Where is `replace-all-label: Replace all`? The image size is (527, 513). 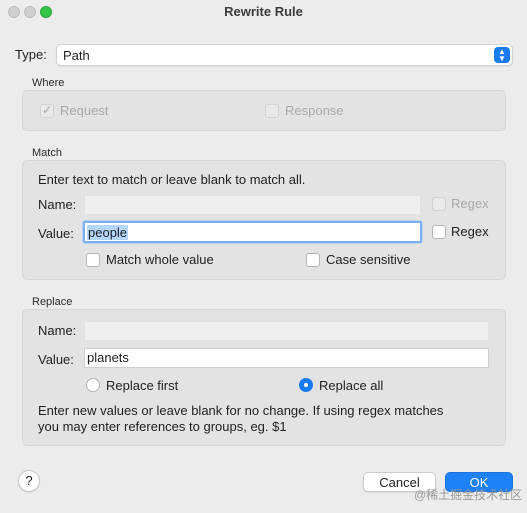 replace-all-label: Replace all is located at coordinates (351, 385).